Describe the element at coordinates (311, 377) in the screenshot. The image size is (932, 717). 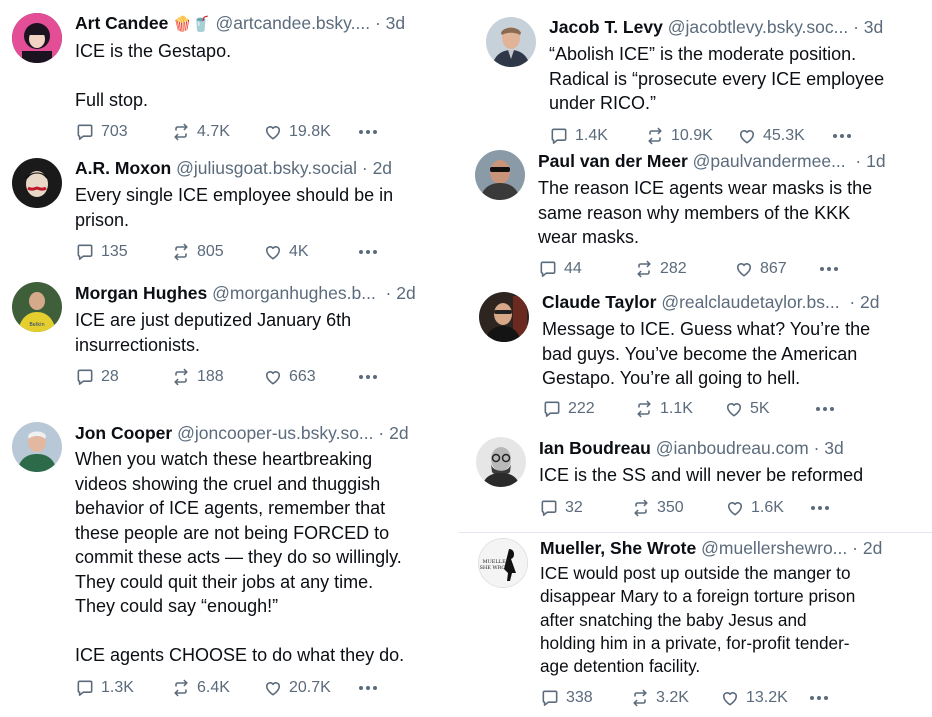
I see `like-button: 663` at that location.